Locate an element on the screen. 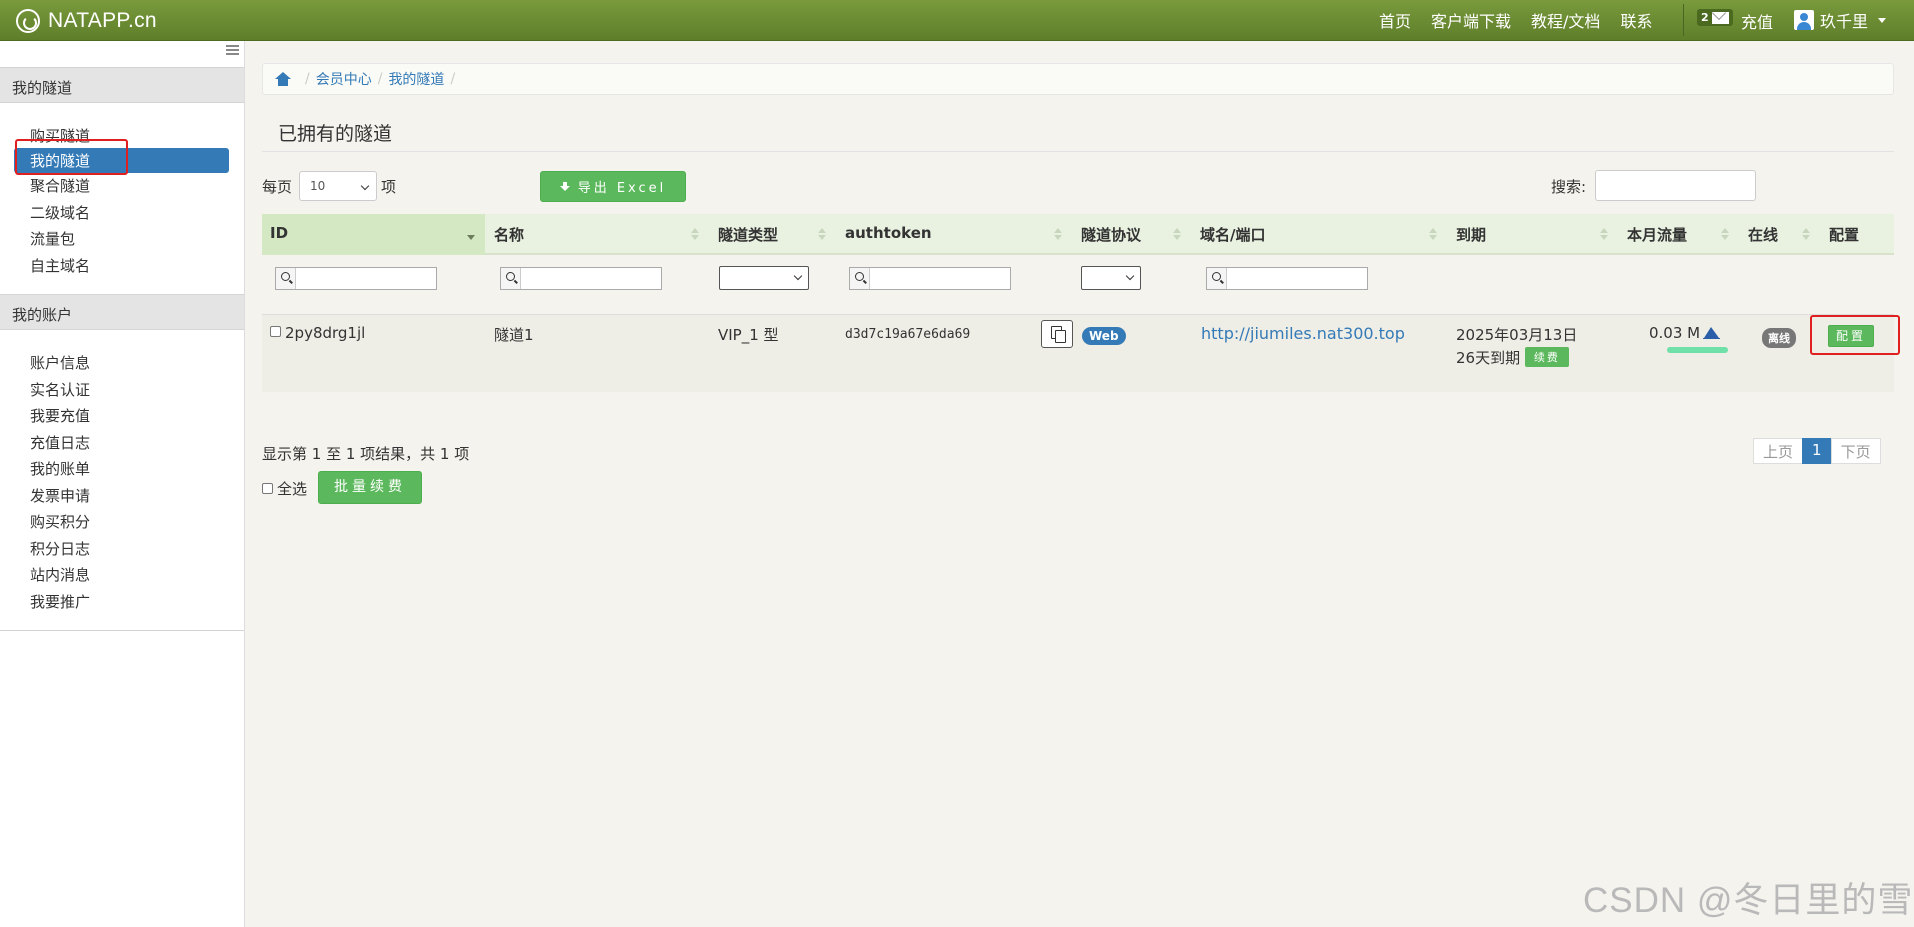 The height and width of the screenshot is (927, 1914). row-type-cell: VIP_1 型 is located at coordinates (748, 335).